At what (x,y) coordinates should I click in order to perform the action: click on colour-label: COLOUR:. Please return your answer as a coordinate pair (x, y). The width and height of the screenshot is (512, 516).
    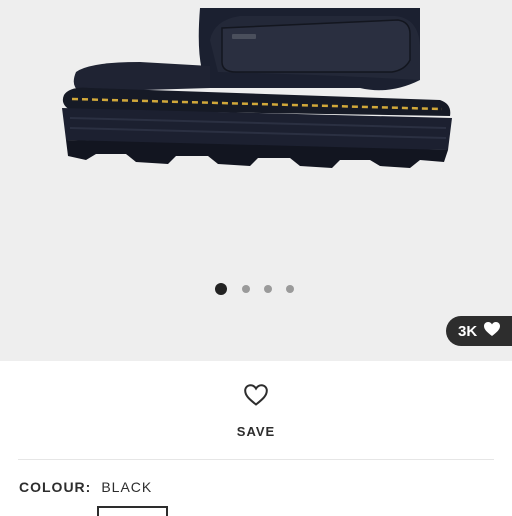
    Looking at the image, I should click on (55, 487).